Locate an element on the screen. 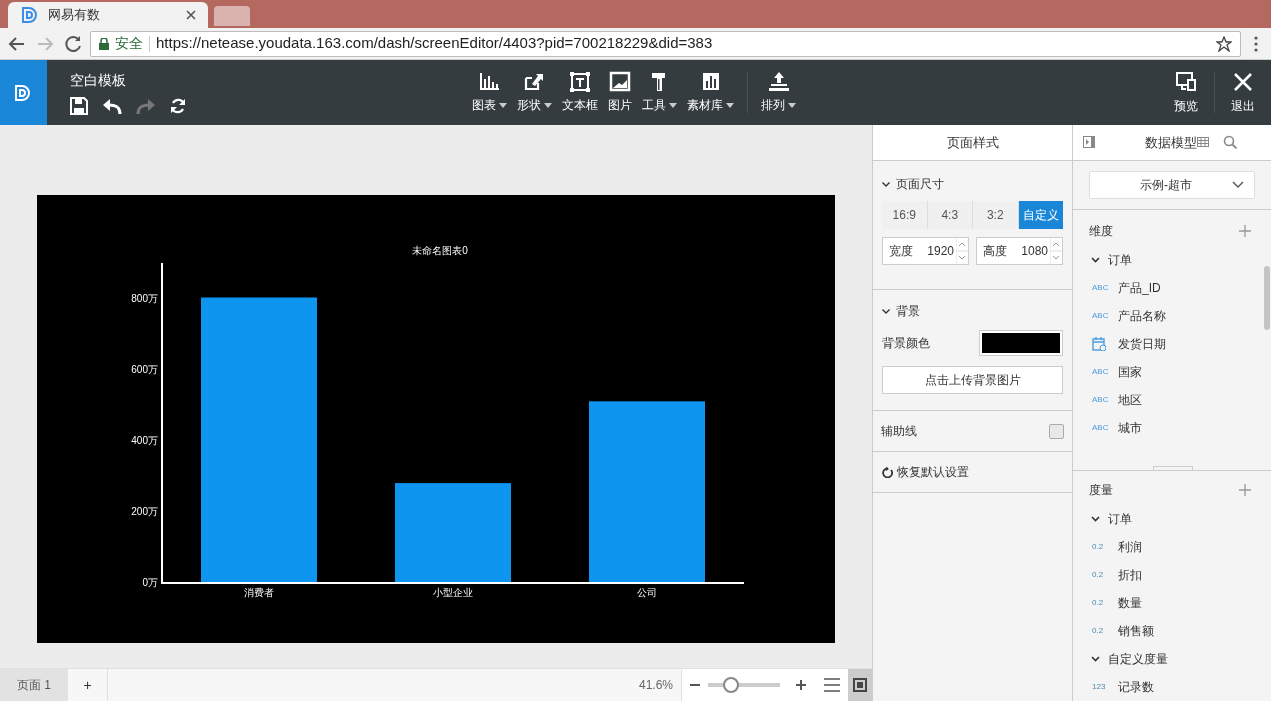  field-item: 0.2 数量 is located at coordinates (1172, 603).